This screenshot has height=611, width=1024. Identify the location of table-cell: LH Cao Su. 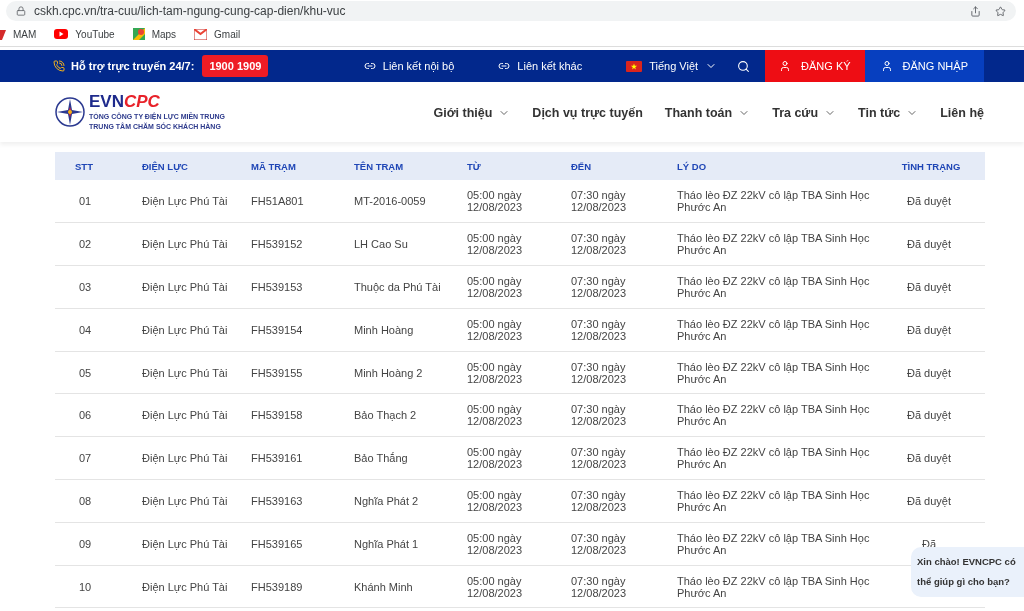
(381, 244).